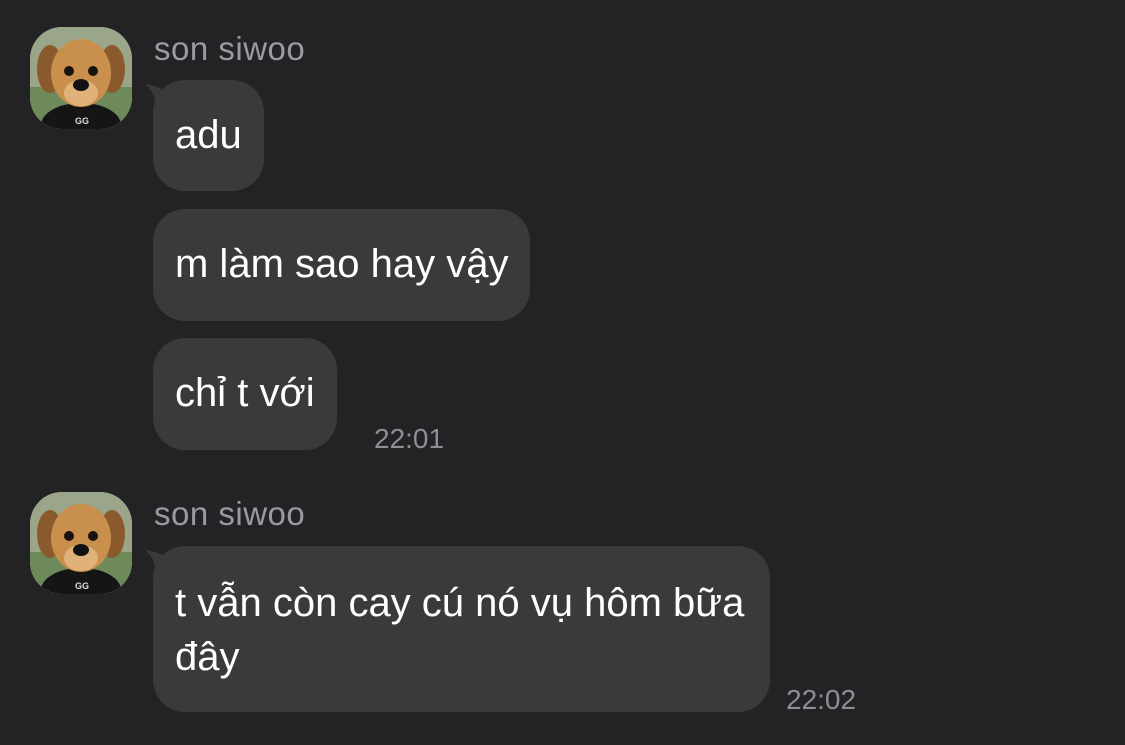 The image size is (1125, 745). I want to click on message-bubble: adu, so click(208, 135).